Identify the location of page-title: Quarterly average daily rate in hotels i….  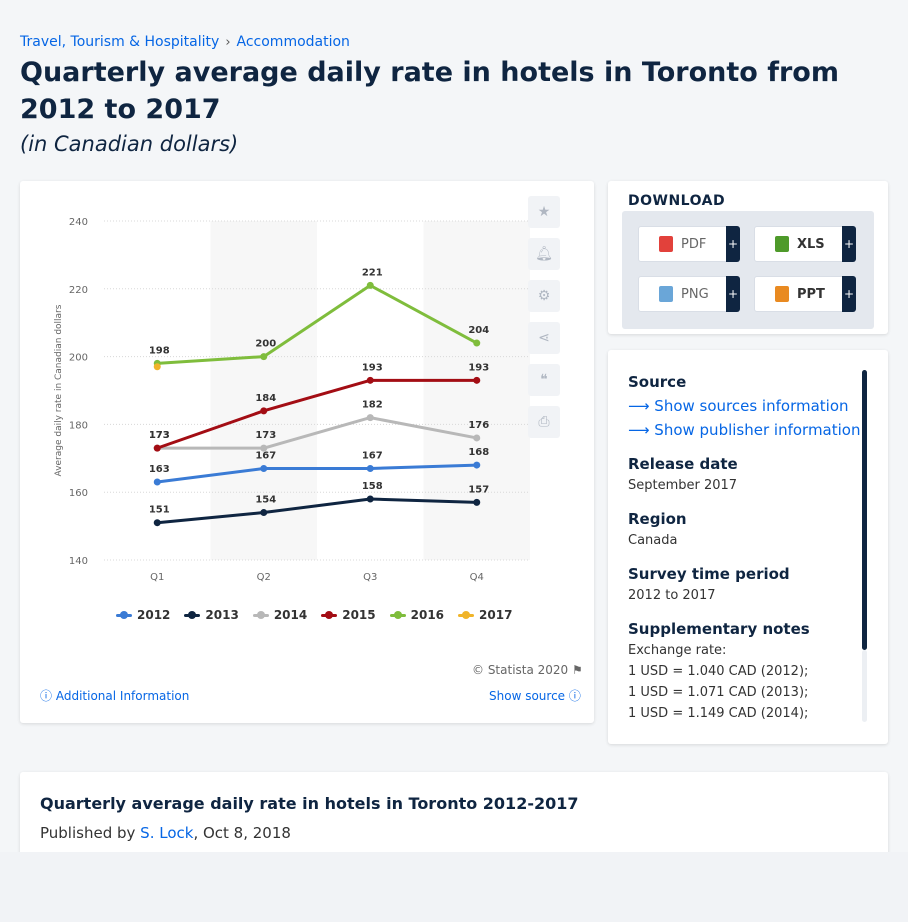
(429, 91).